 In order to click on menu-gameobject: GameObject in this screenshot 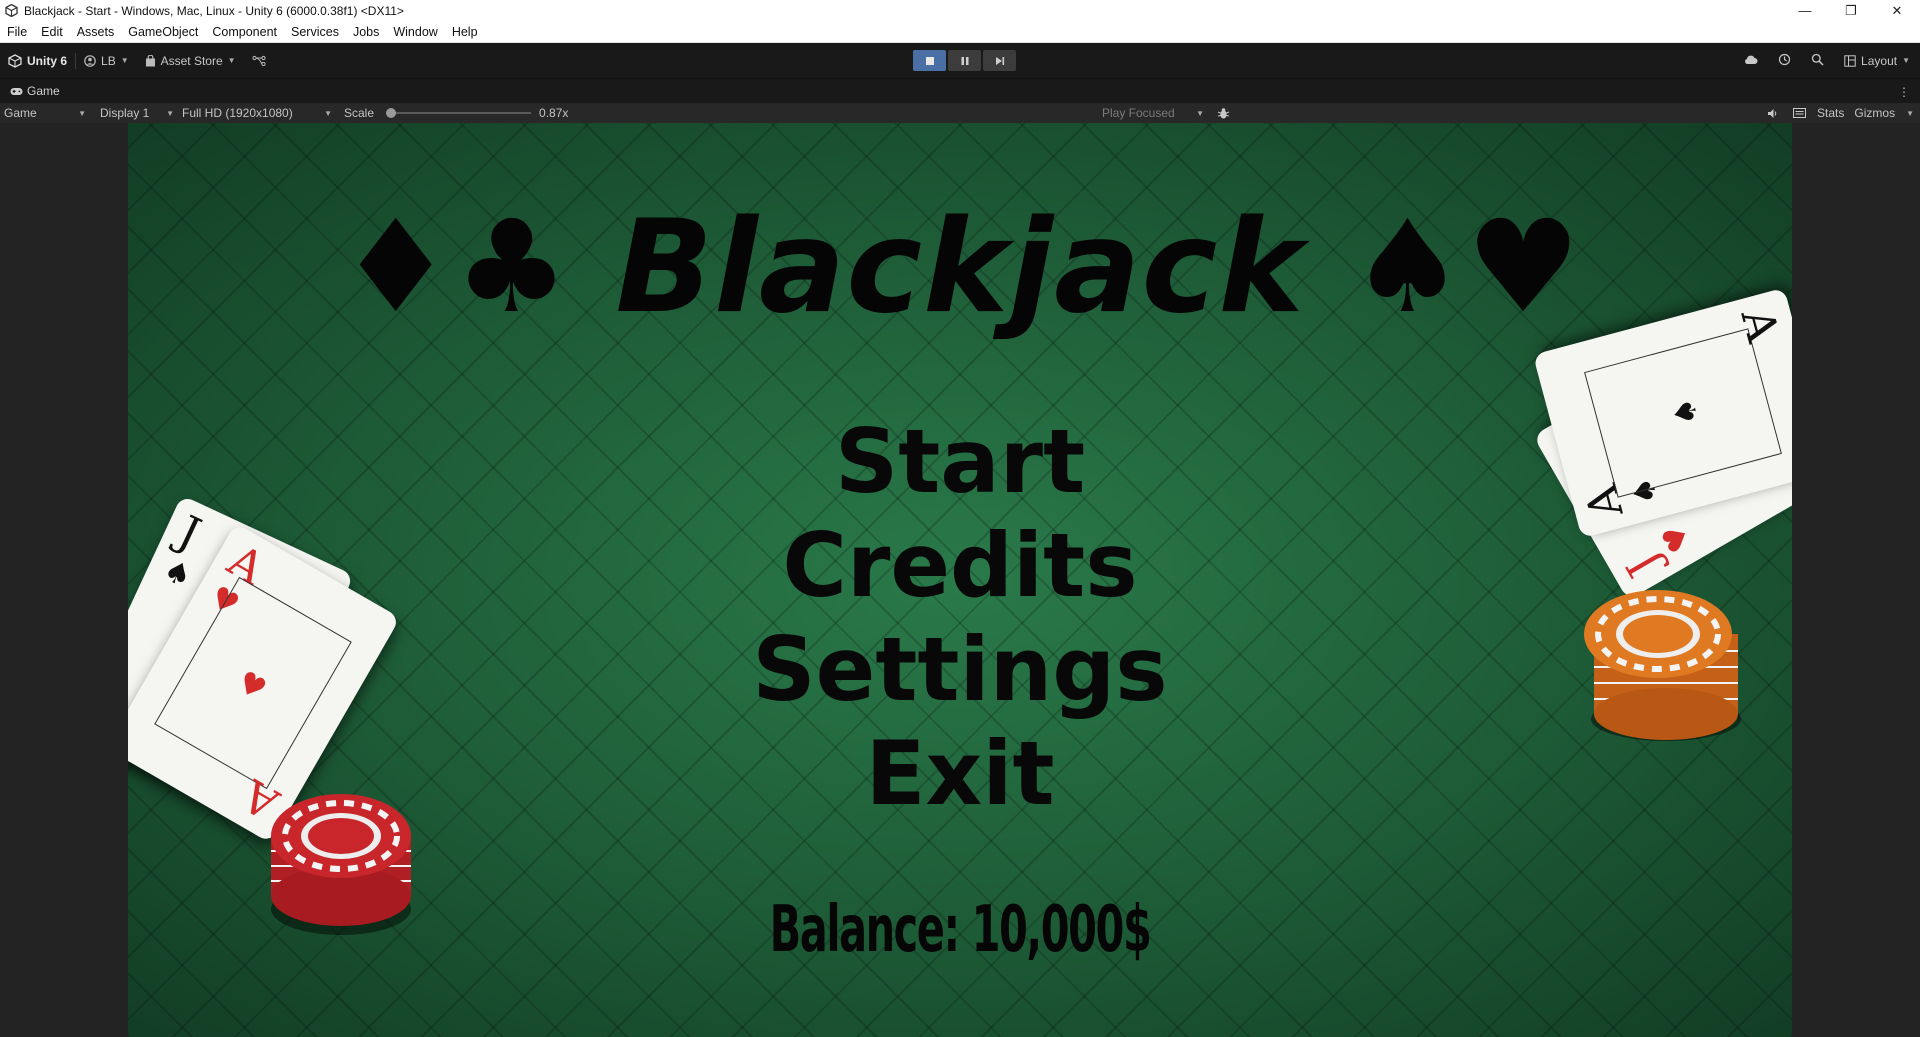, I will do `click(163, 32)`.